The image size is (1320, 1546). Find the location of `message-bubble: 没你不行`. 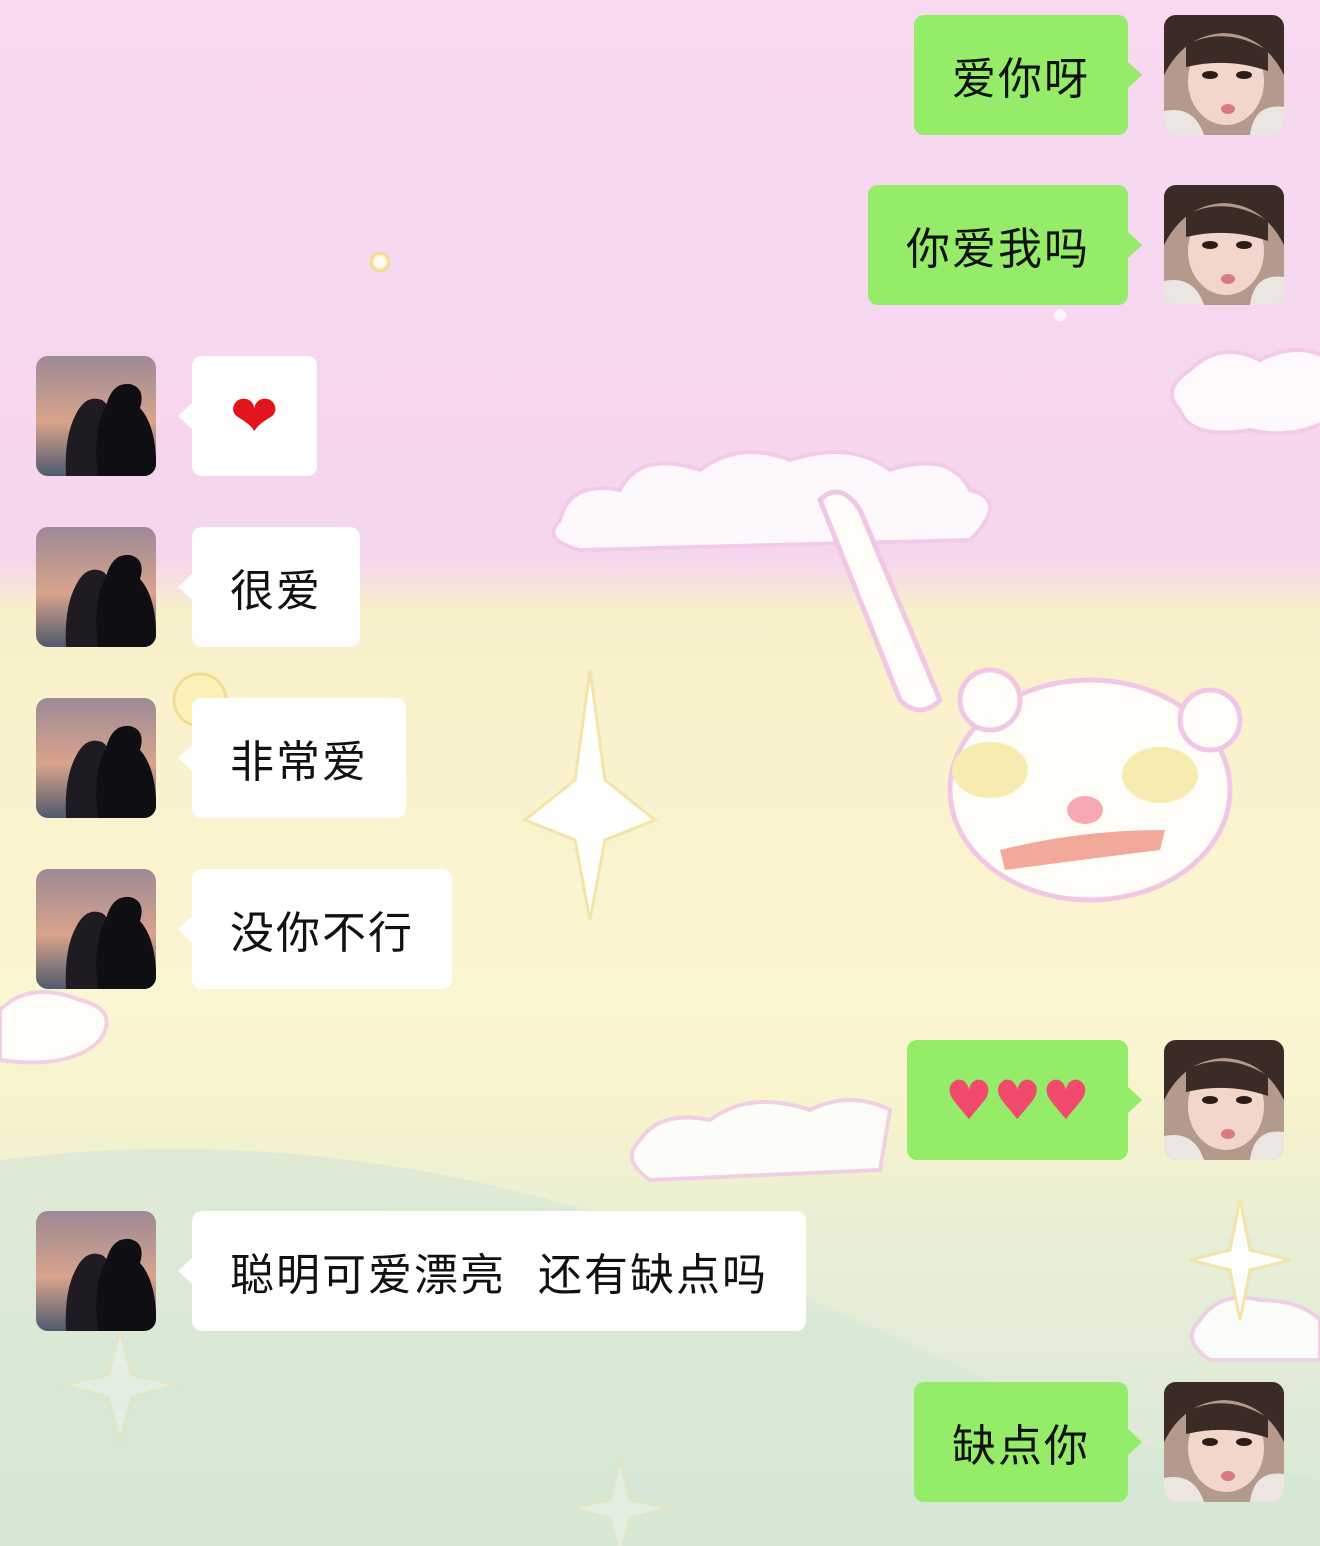

message-bubble: 没你不行 is located at coordinates (315, 929).